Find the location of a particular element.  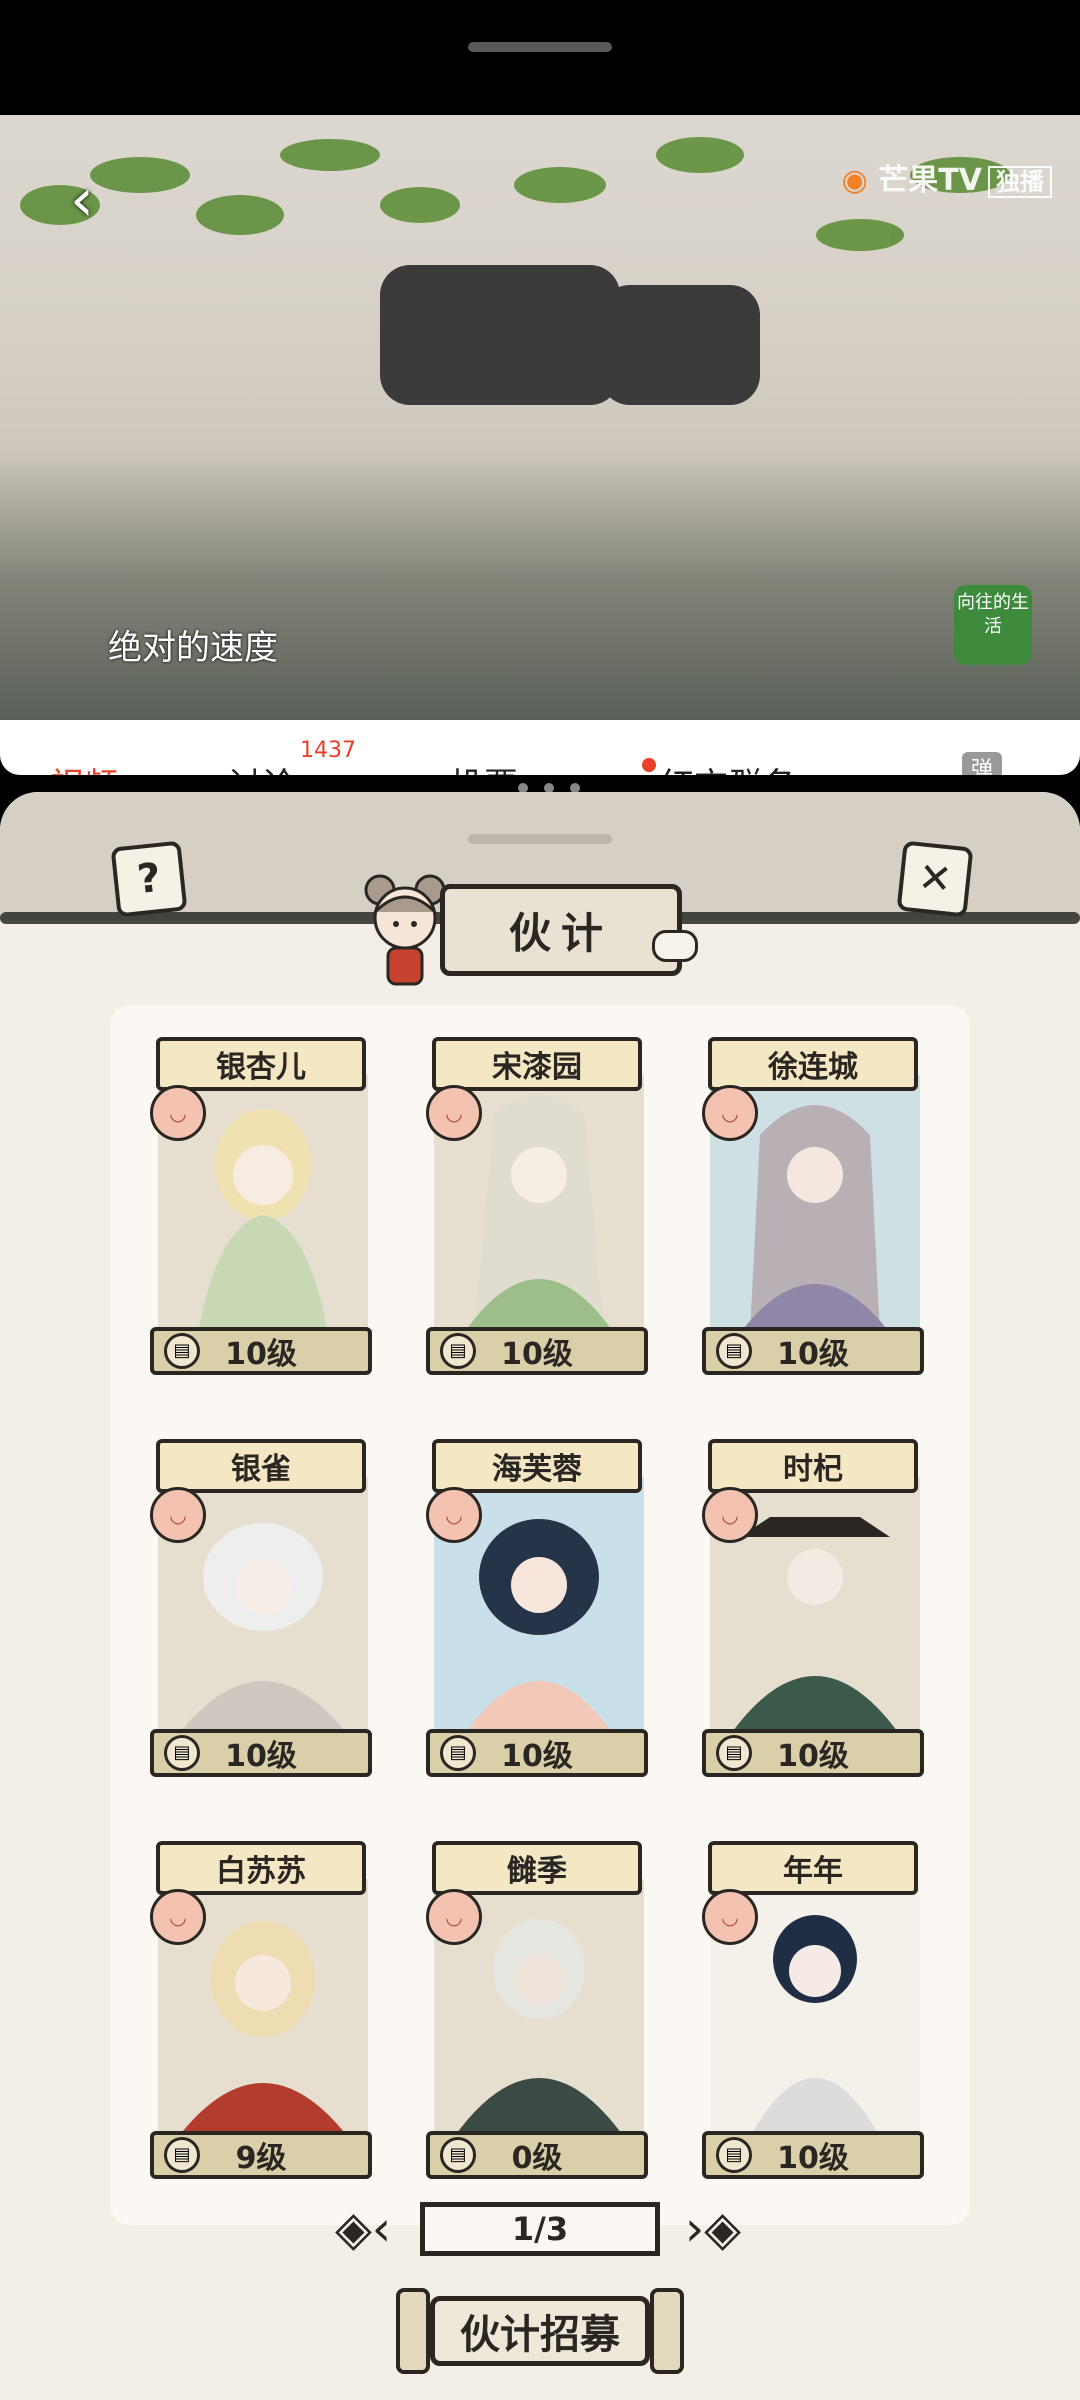

close-button: ✕ is located at coordinates (935, 879).